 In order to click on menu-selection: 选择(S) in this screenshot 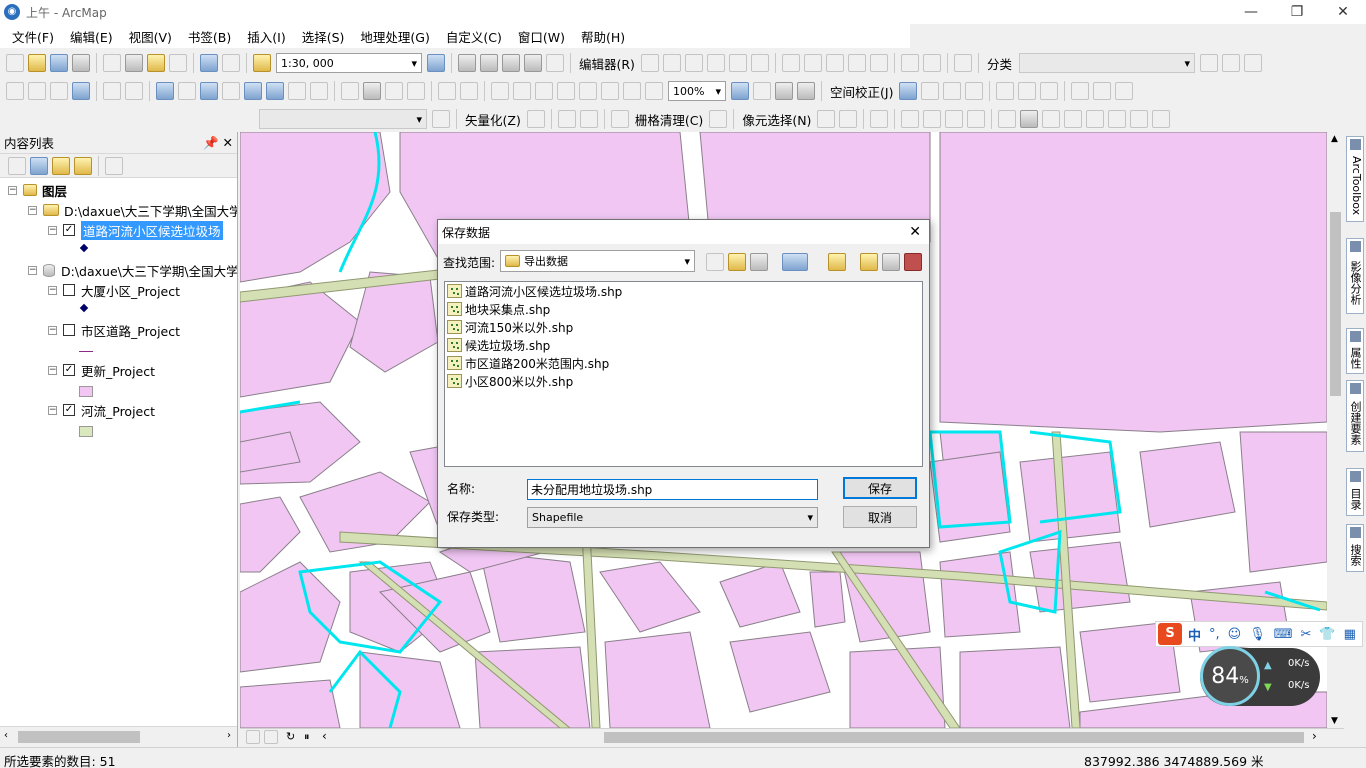, I will do `click(323, 36)`.